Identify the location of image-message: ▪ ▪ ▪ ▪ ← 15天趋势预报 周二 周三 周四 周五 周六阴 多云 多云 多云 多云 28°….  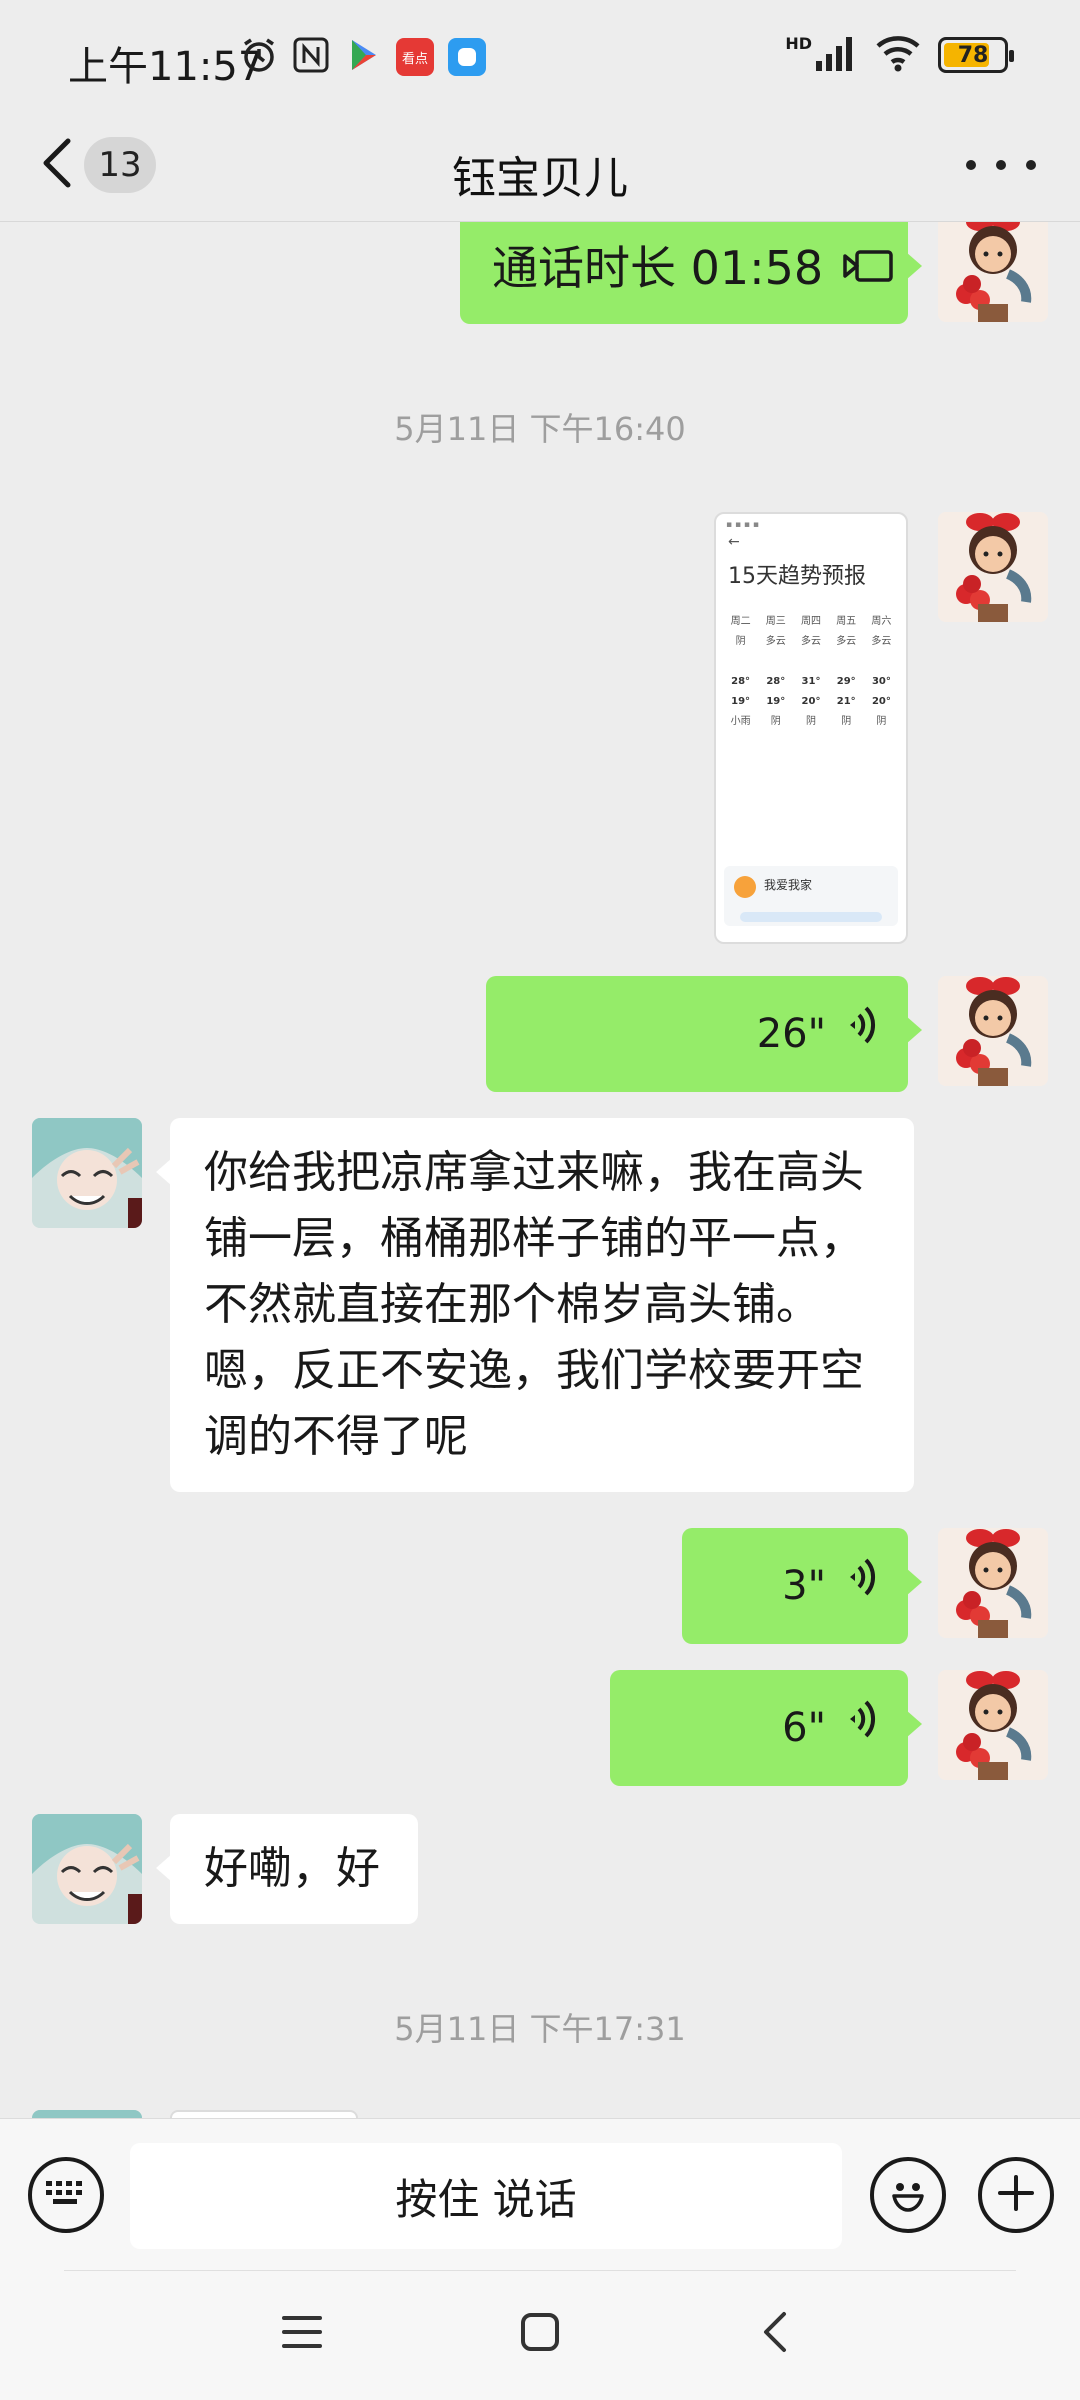
(811, 728).